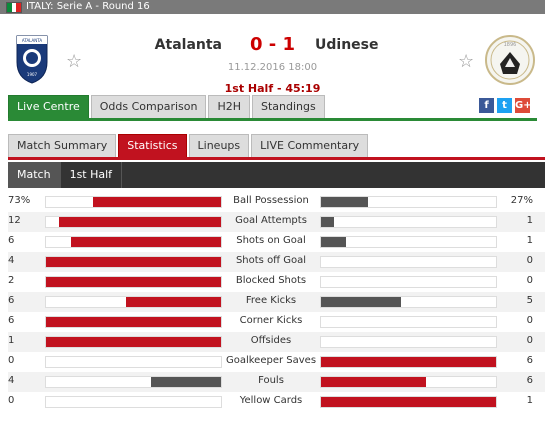  I want to click on tab-standings: Standings, so click(288, 107).